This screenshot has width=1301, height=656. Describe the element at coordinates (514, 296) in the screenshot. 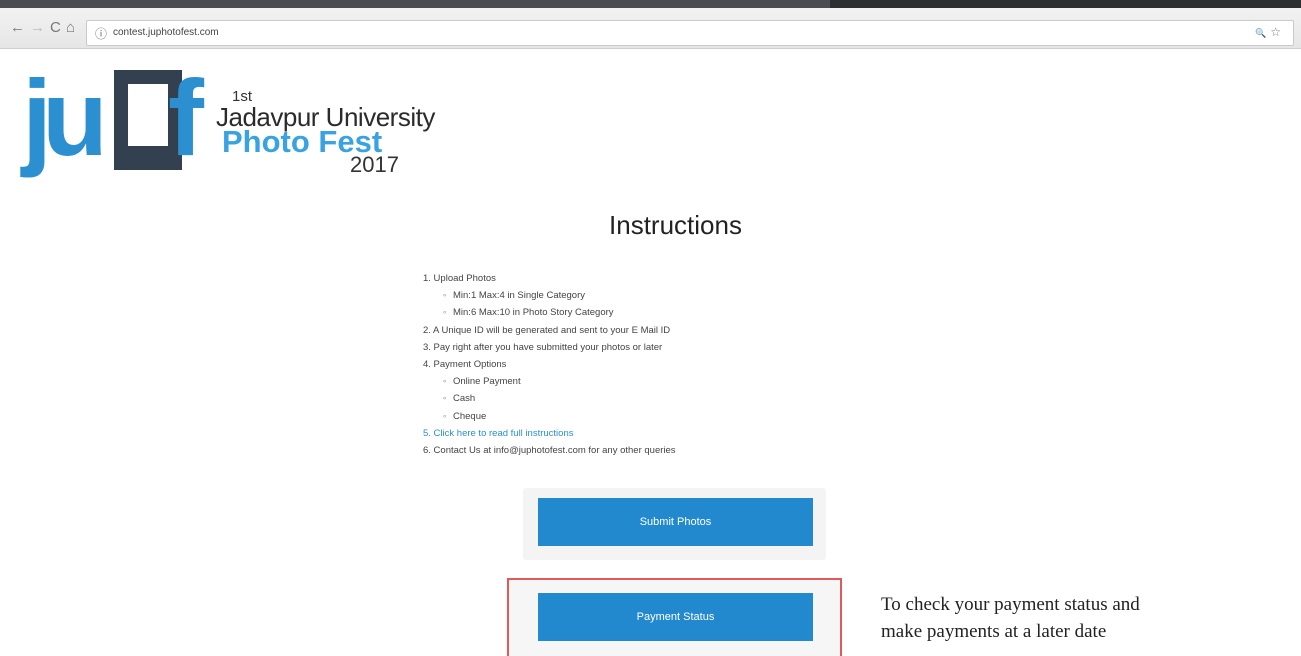

I see `list-item: ◦ Min:1 Max:4 in Single Category` at that location.